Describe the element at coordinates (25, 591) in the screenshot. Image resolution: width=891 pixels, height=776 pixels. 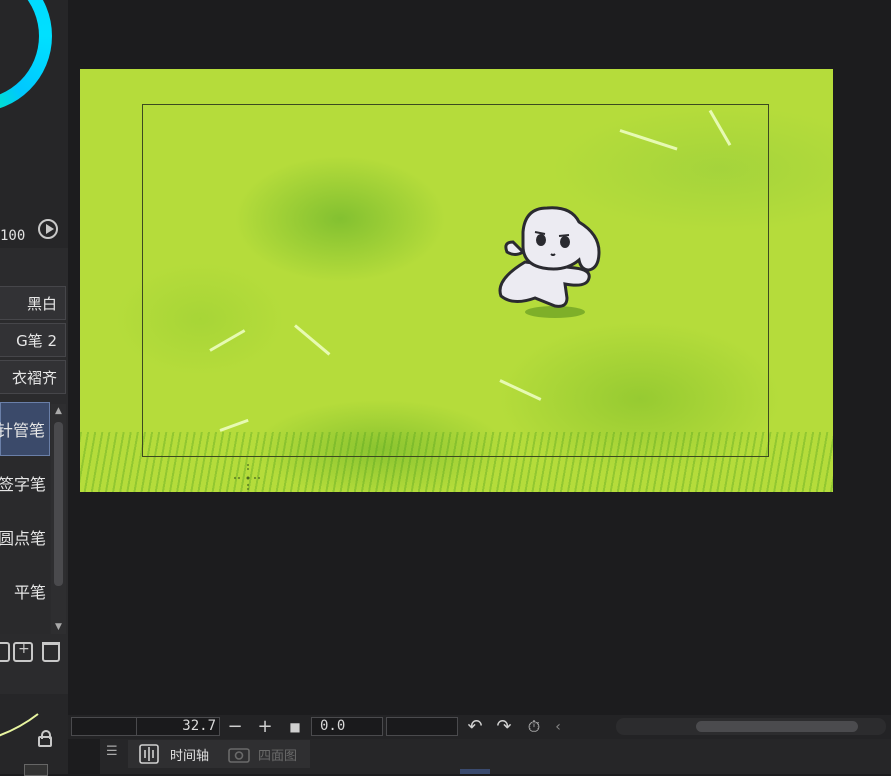
I see `brush-item-flat-pen: 平笔` at that location.